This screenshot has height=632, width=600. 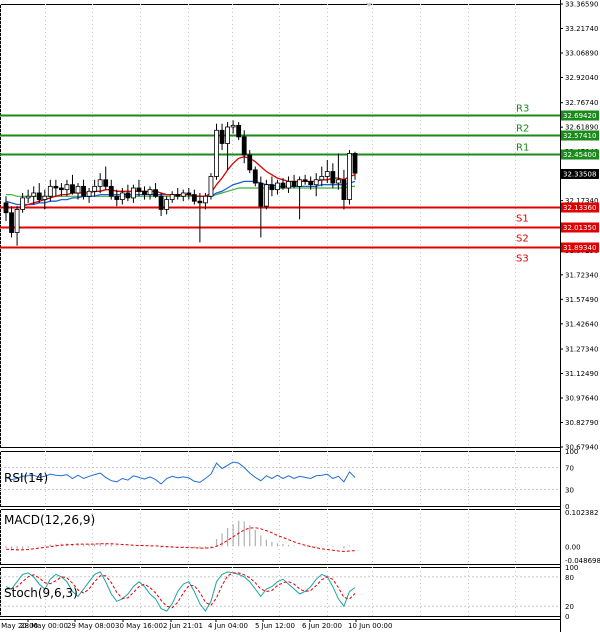 I want to click on level-price-label: 32.13360, so click(x=579, y=208).